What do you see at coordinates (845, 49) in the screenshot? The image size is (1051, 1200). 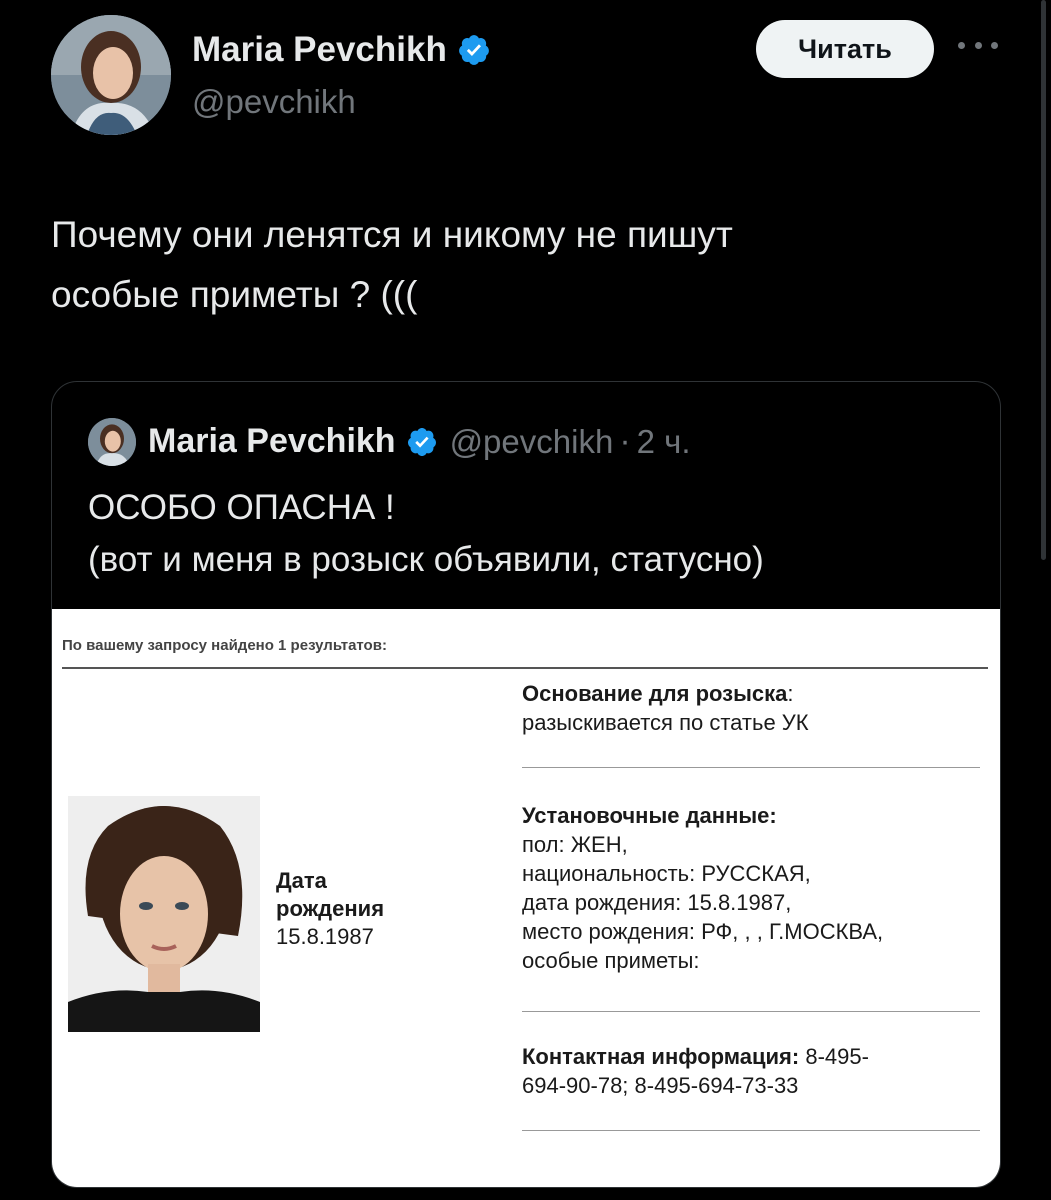 I see `follow-button: Читать` at bounding box center [845, 49].